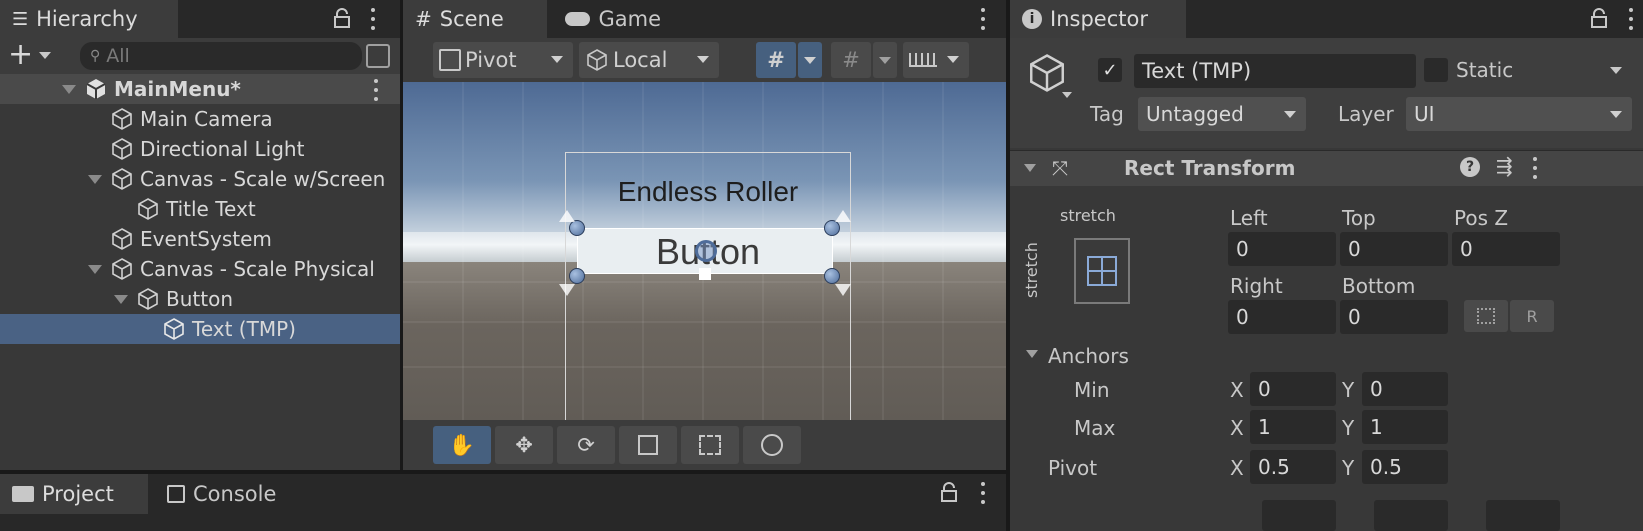 The image size is (1643, 531). Describe the element at coordinates (376, 90) in the screenshot. I see `scene-options-icon` at that location.